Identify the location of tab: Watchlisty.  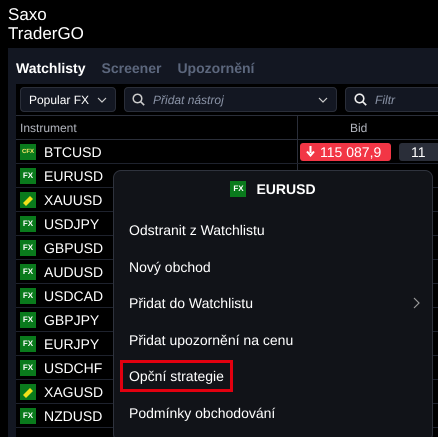
(51, 68).